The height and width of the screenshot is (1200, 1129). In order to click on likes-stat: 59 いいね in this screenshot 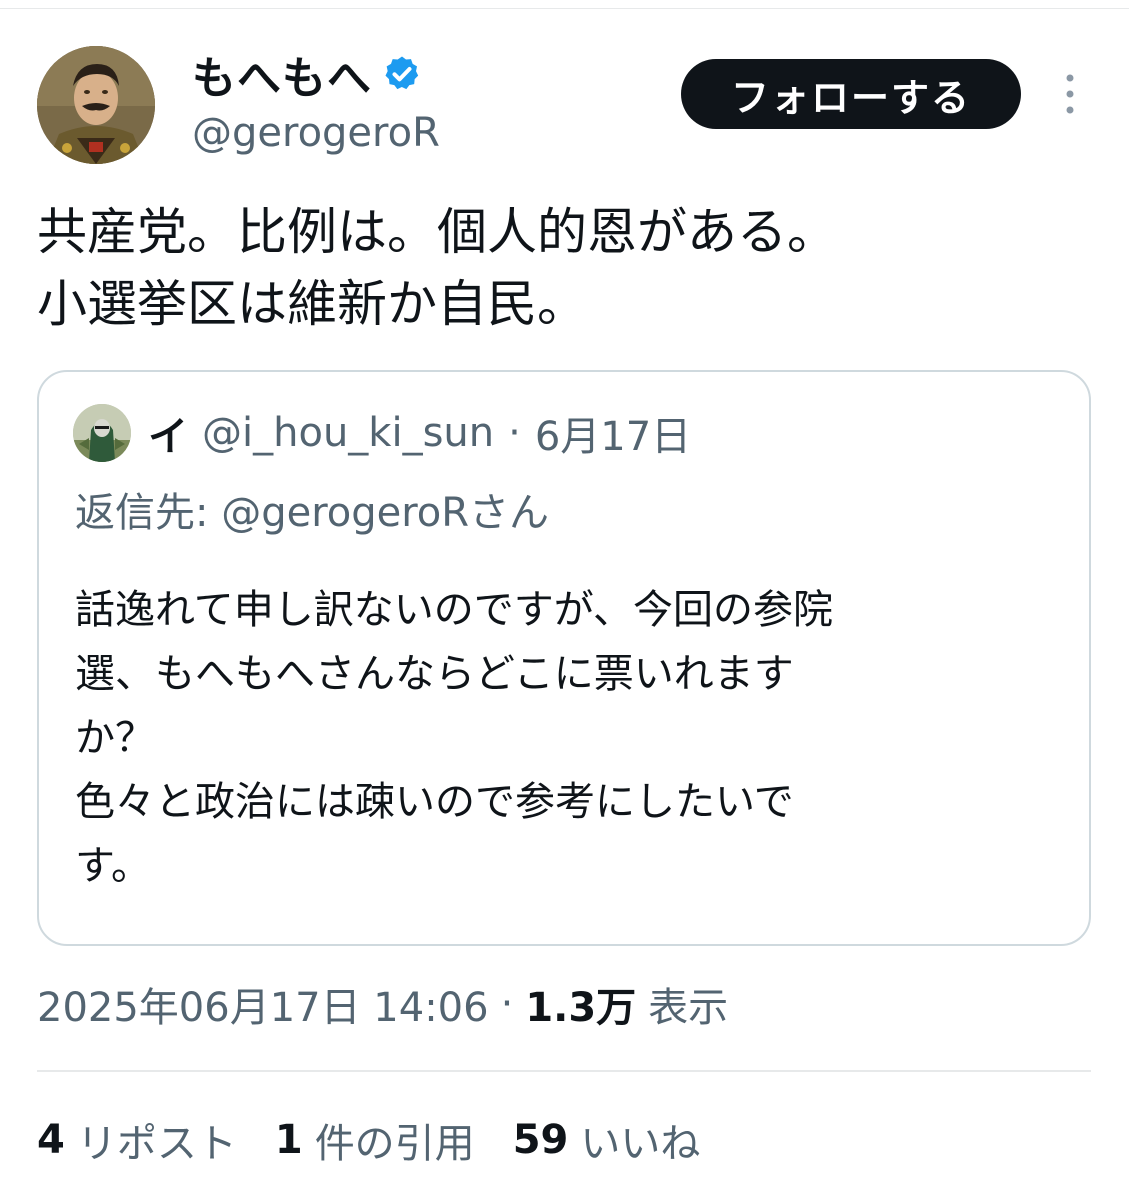, I will do `click(607, 1140)`.